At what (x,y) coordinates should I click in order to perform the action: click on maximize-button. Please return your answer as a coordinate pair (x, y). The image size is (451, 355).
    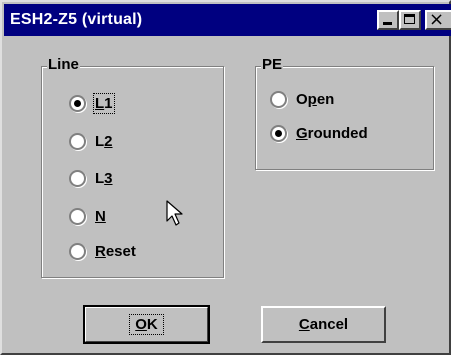
    Looking at the image, I should click on (410, 20).